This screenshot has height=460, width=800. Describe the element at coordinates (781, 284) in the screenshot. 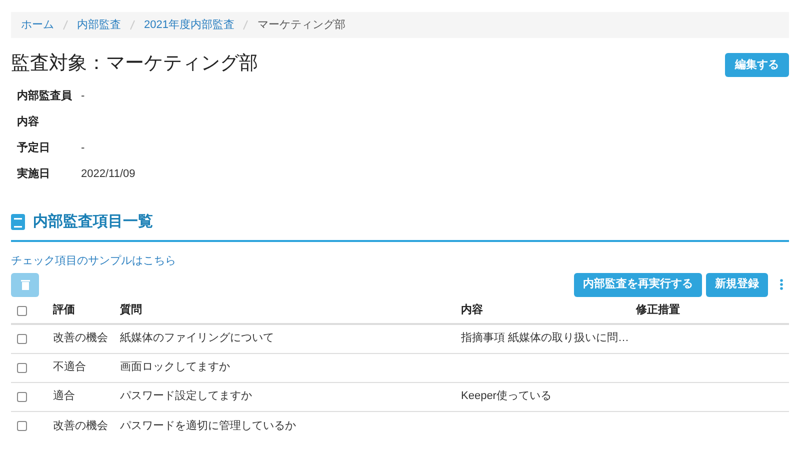

I see `more-icon` at that location.